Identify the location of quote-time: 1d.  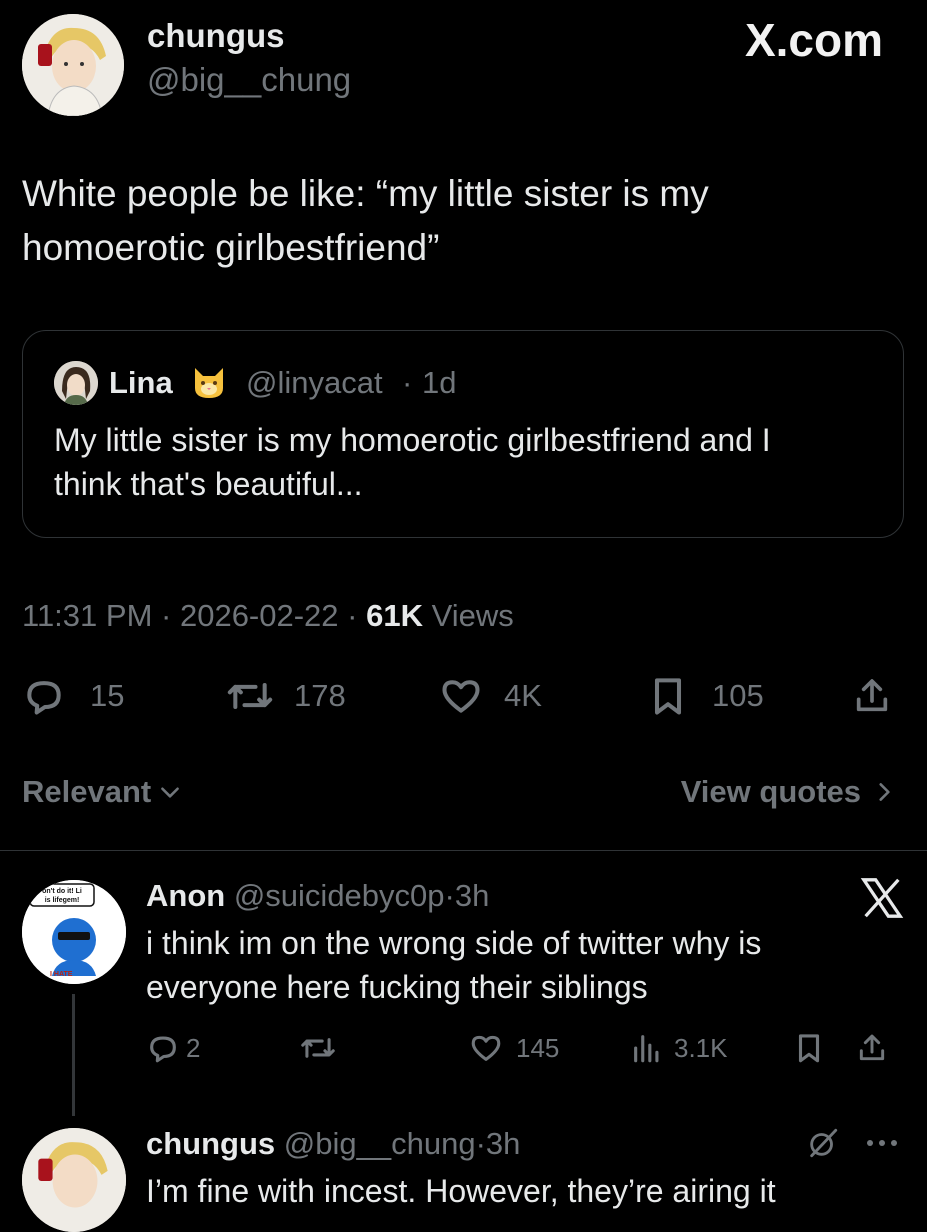
(439, 383).